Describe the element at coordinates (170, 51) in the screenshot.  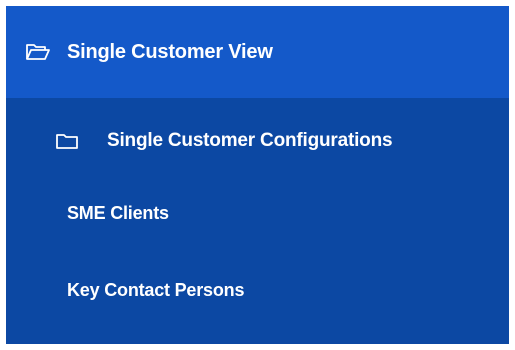
I see `menu-section-label: Single Customer View` at that location.